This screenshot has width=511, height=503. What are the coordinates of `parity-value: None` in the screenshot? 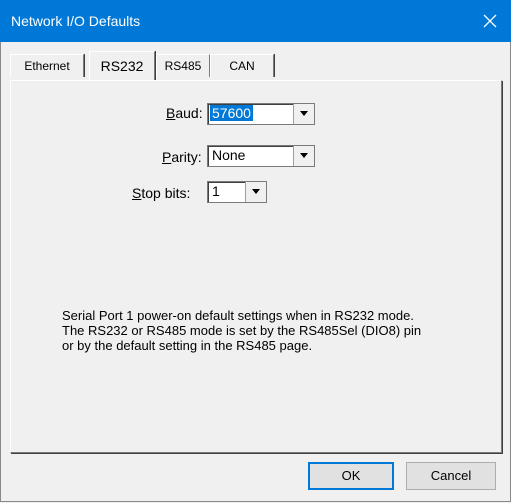 It's located at (229, 155).